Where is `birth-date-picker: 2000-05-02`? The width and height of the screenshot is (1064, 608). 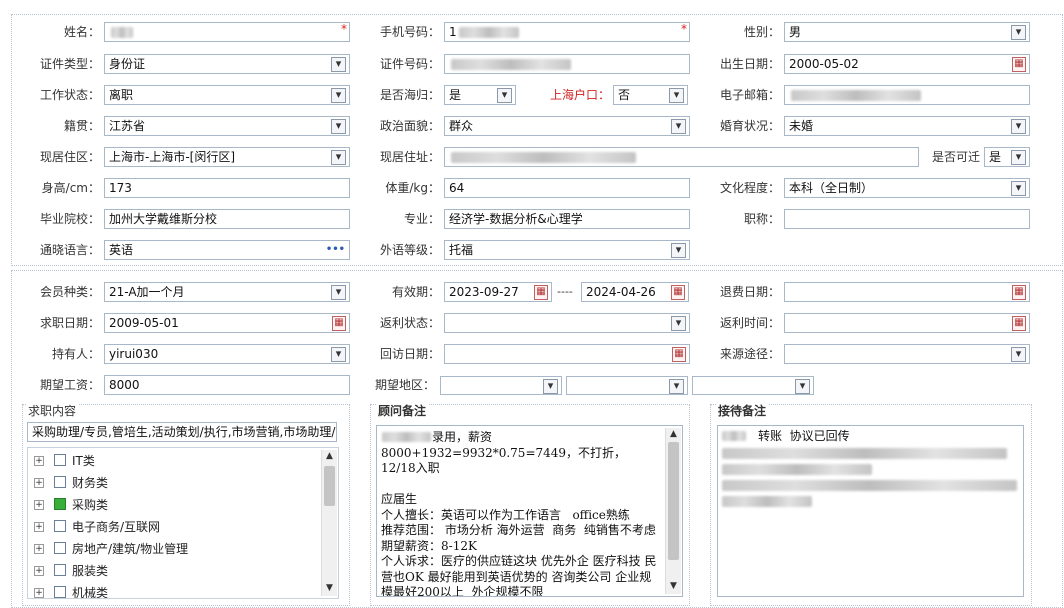 birth-date-picker: 2000-05-02 is located at coordinates (907, 64).